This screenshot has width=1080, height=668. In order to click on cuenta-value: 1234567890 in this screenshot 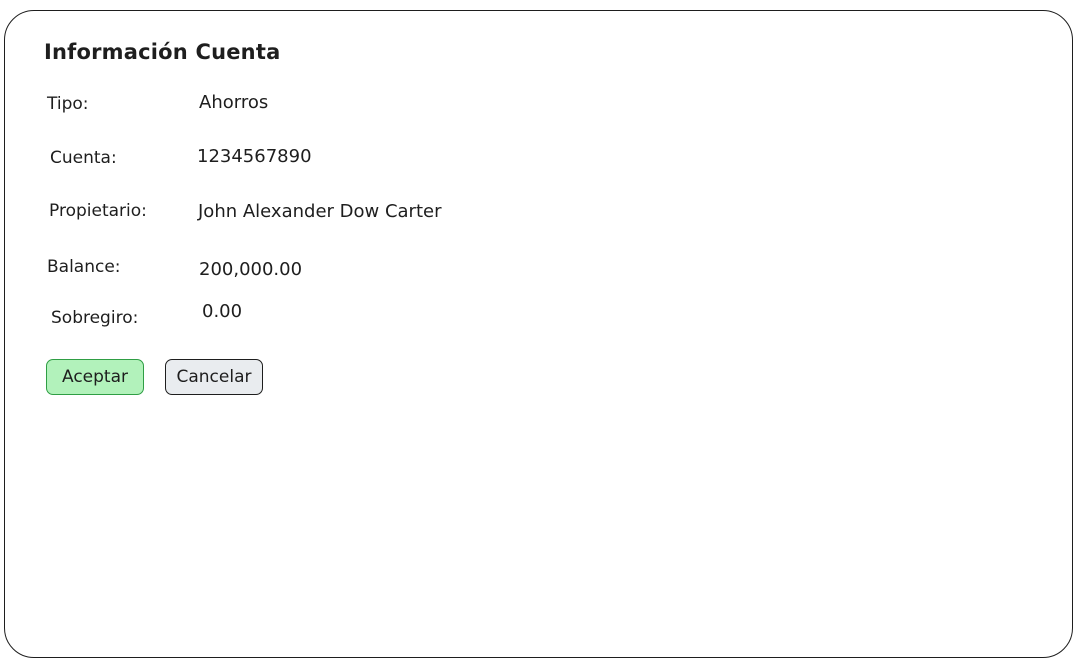, I will do `click(254, 156)`.